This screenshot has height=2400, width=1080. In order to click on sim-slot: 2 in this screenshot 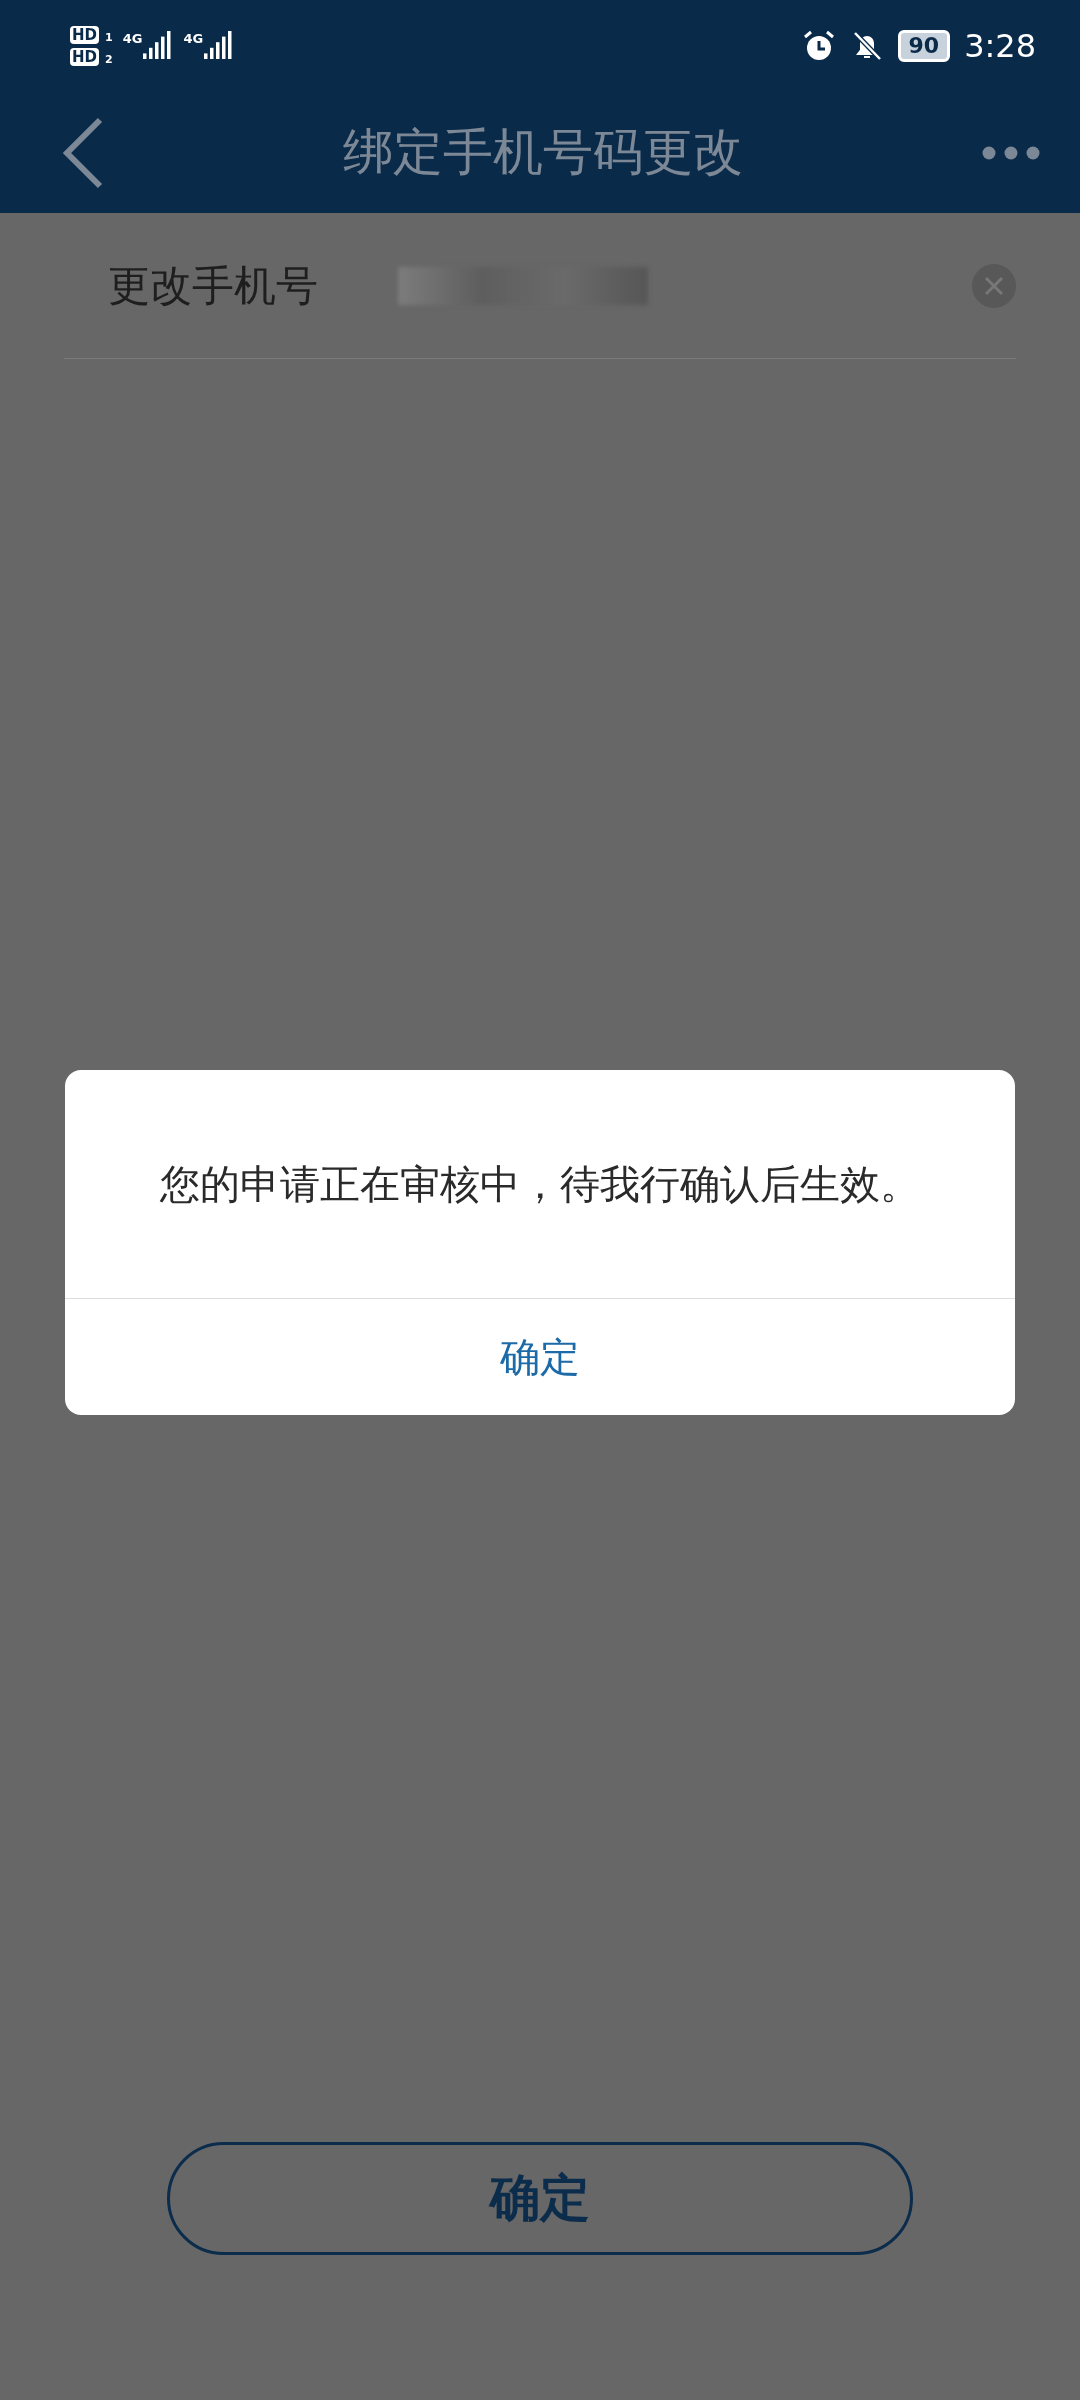, I will do `click(109, 59)`.